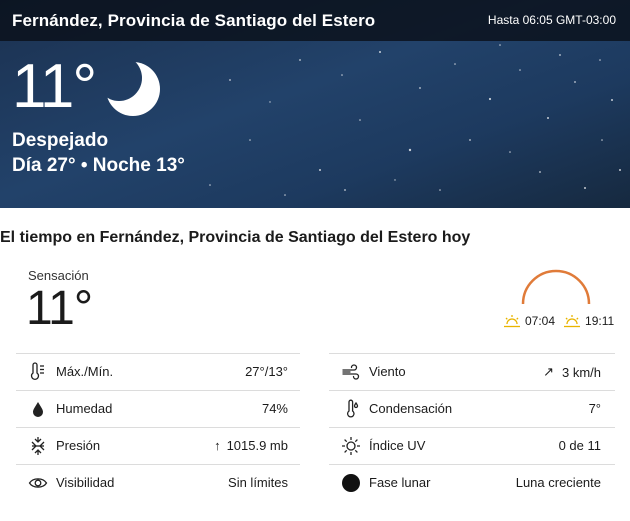  Describe the element at coordinates (258, 482) in the screenshot. I see `detail-value: Sin límites` at that location.